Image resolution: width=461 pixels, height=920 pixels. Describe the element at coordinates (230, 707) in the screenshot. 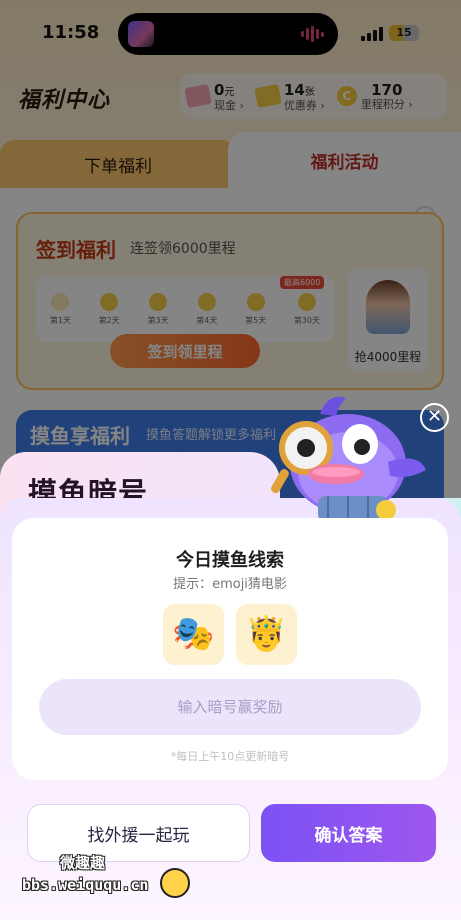

I see `answer-input` at that location.